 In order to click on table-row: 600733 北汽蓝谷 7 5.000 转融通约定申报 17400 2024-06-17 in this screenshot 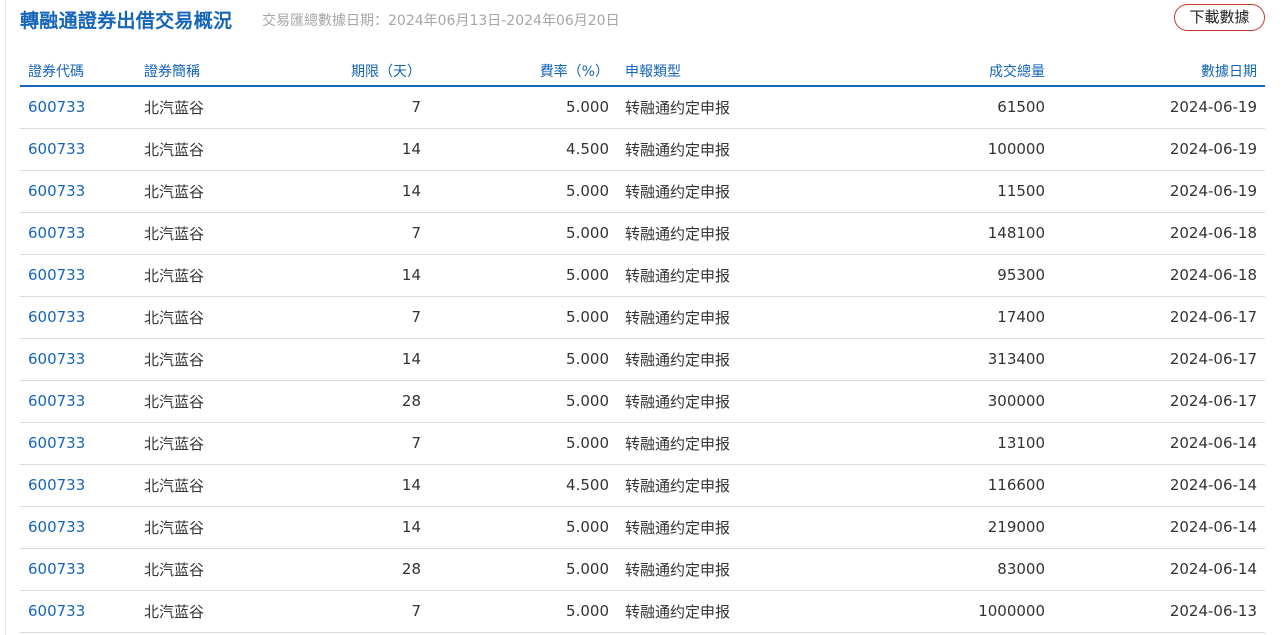, I will do `click(642, 317)`.